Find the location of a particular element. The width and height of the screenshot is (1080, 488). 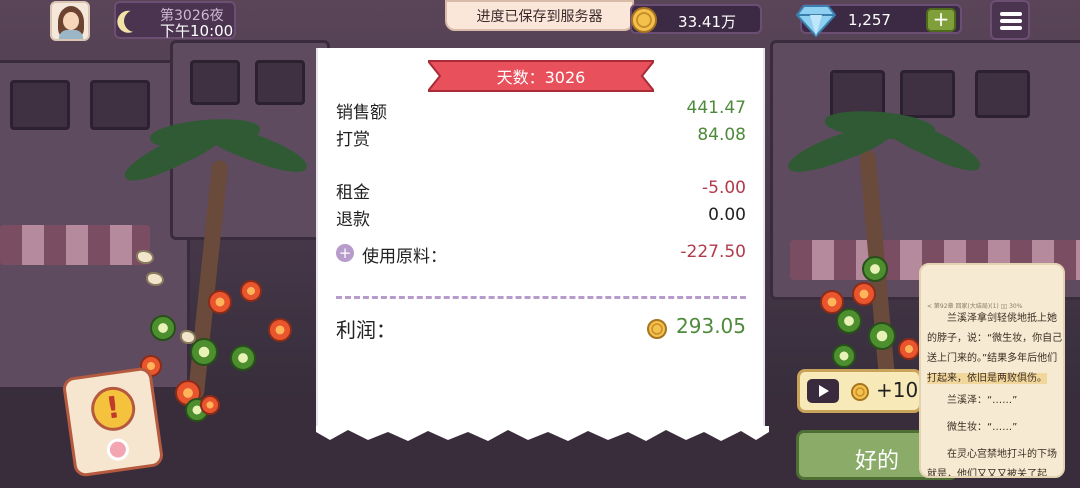

profit-value: 293.05 is located at coordinates (711, 326).